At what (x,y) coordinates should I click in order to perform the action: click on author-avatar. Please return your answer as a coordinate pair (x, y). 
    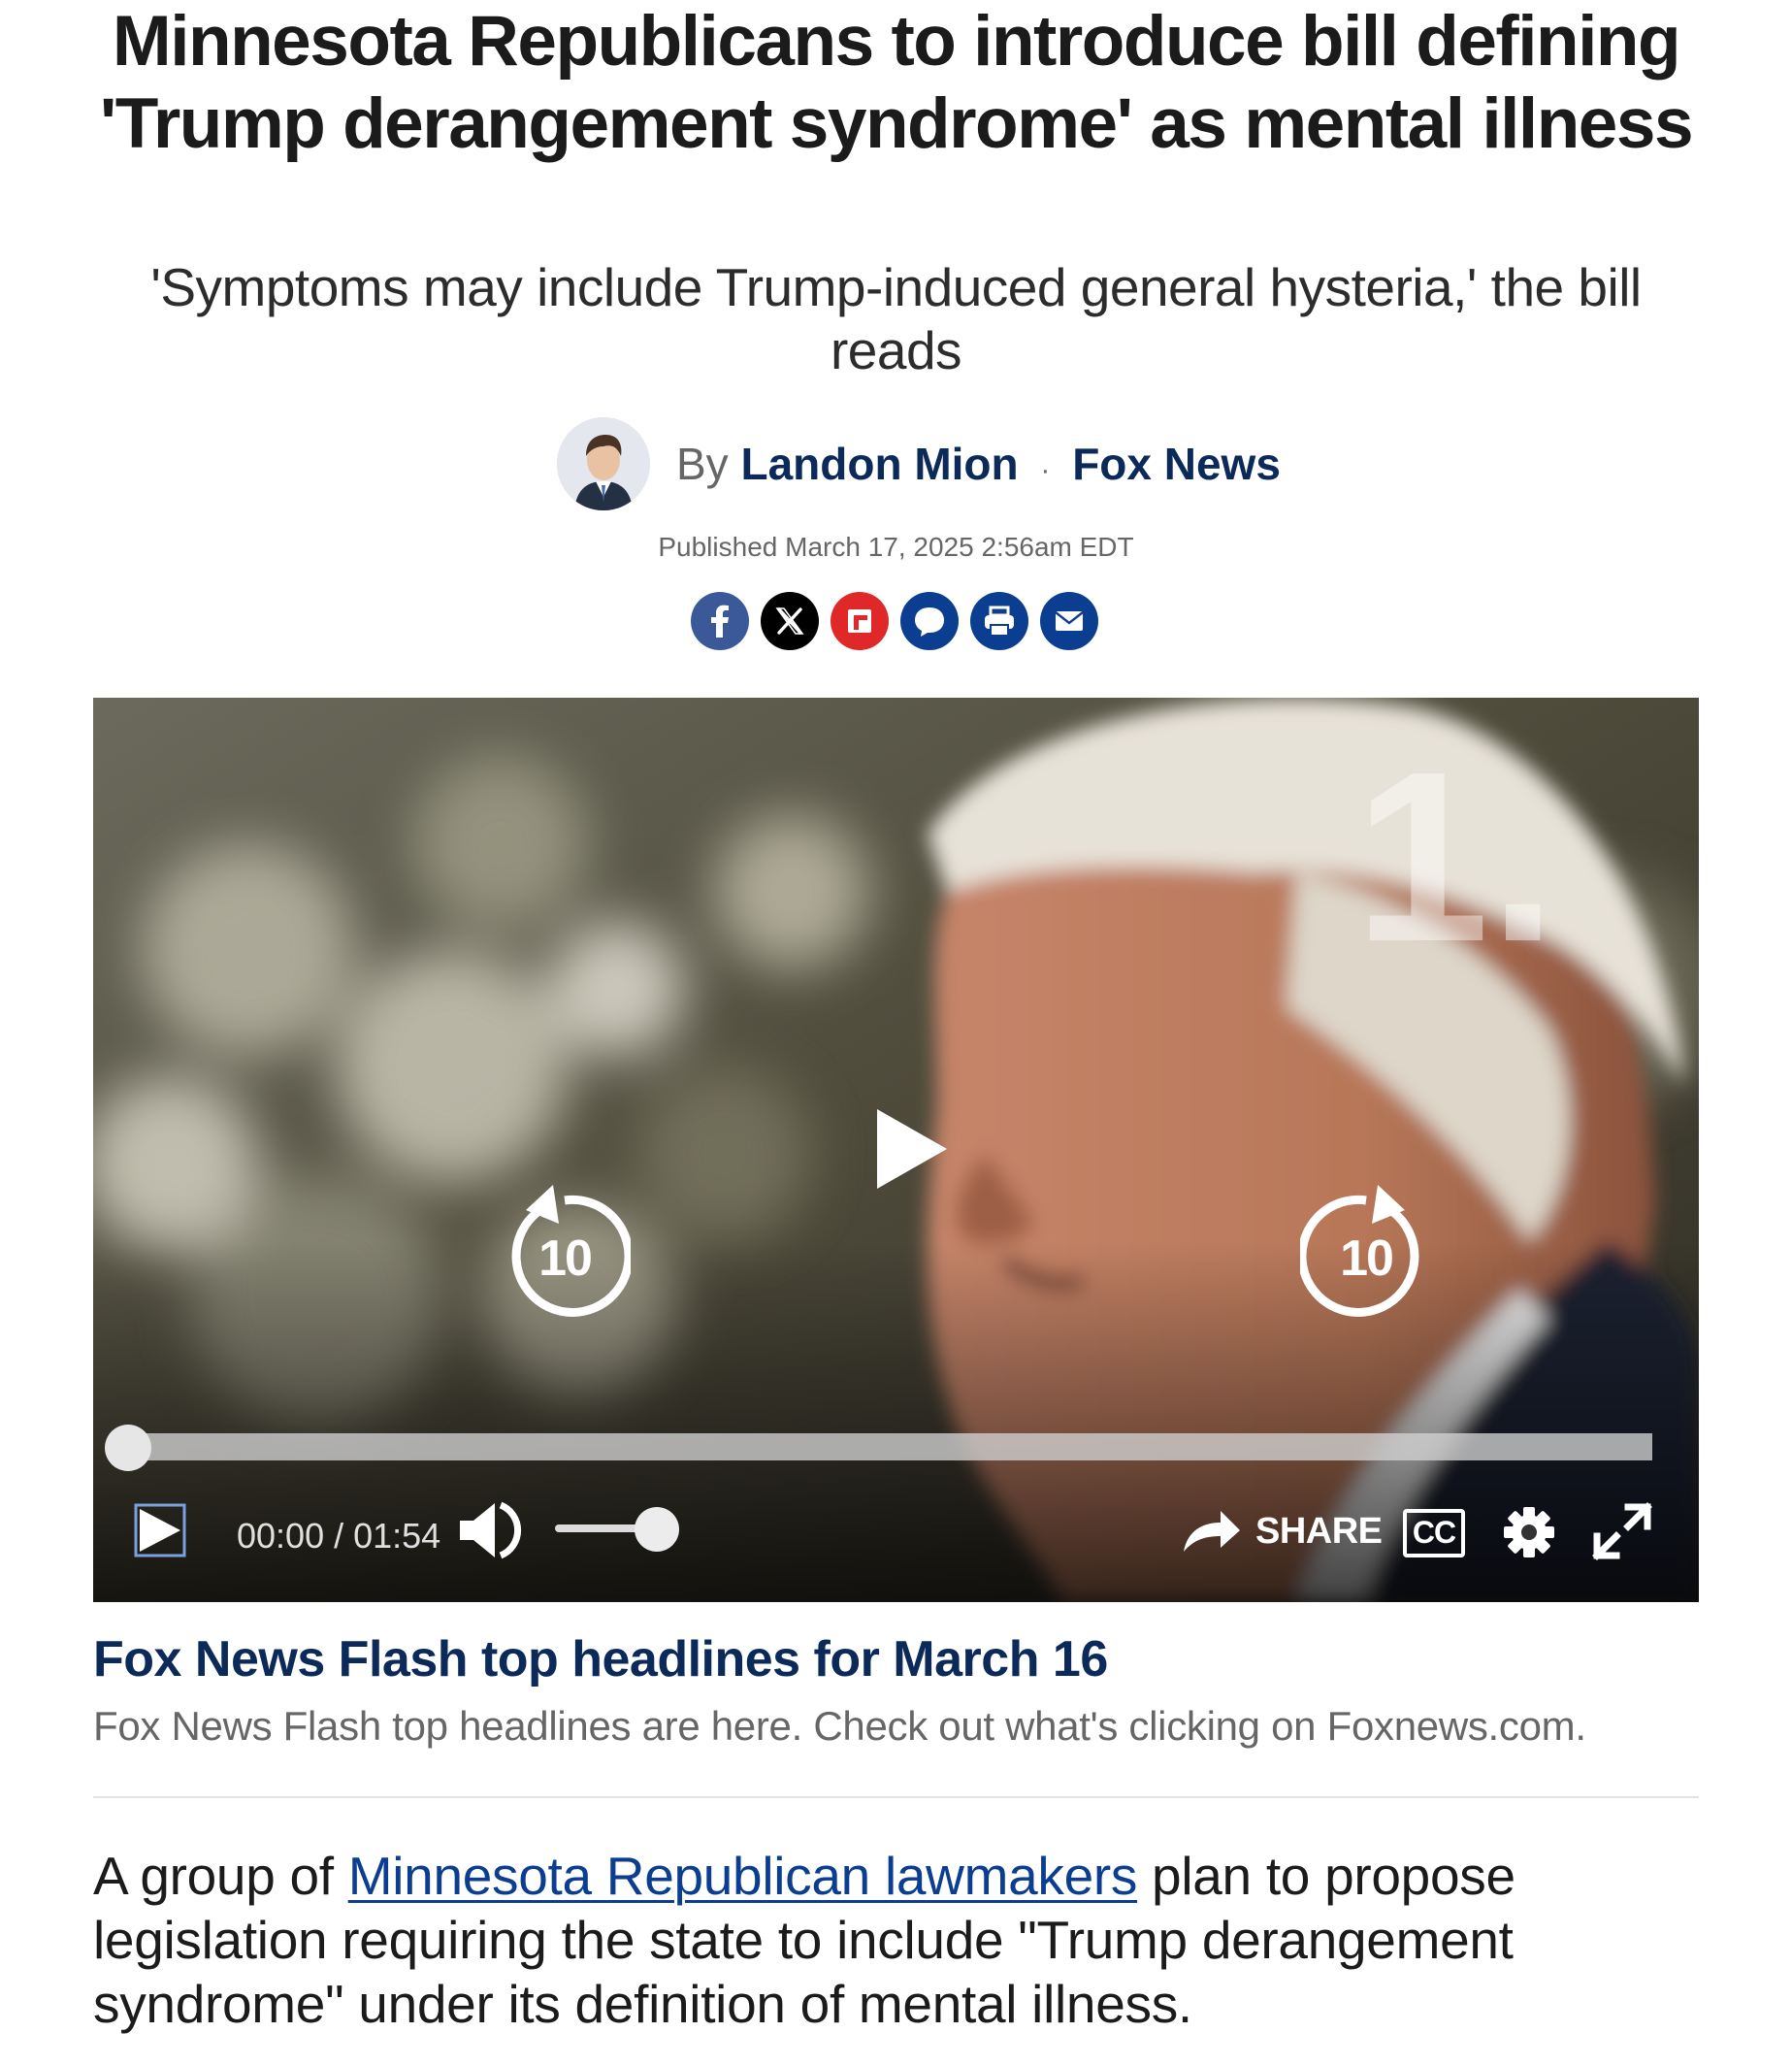
    Looking at the image, I should click on (603, 463).